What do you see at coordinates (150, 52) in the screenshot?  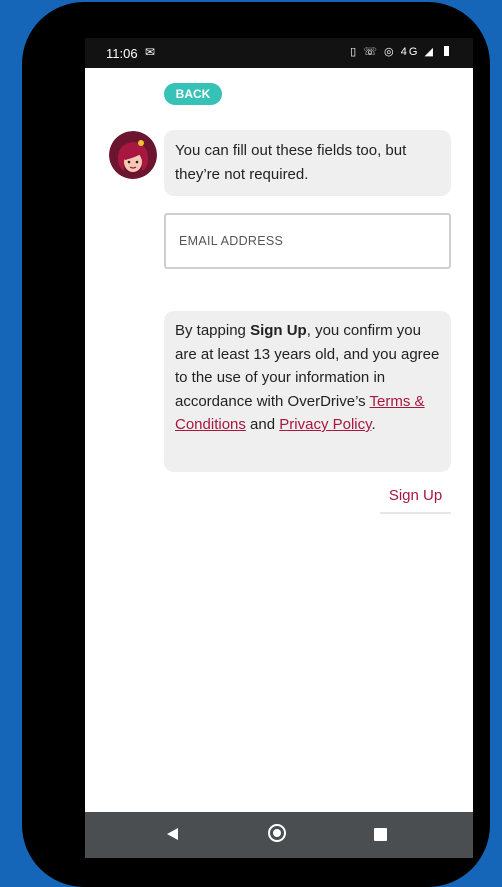 I see `outlook-icon: ✉` at bounding box center [150, 52].